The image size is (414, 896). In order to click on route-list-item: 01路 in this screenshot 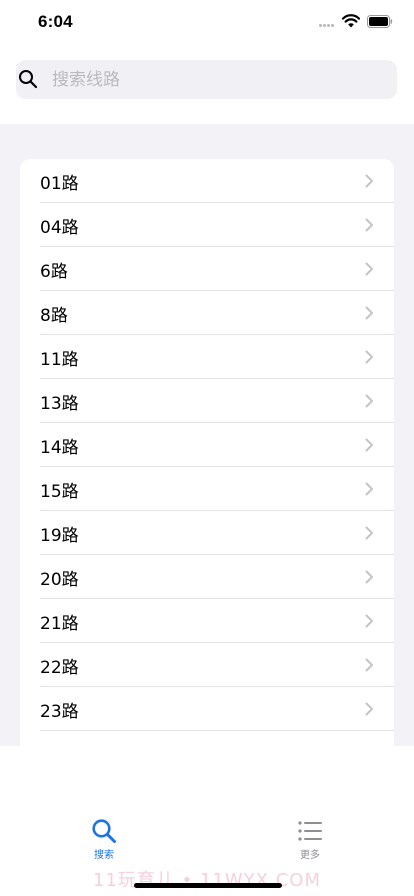, I will do `click(207, 181)`.